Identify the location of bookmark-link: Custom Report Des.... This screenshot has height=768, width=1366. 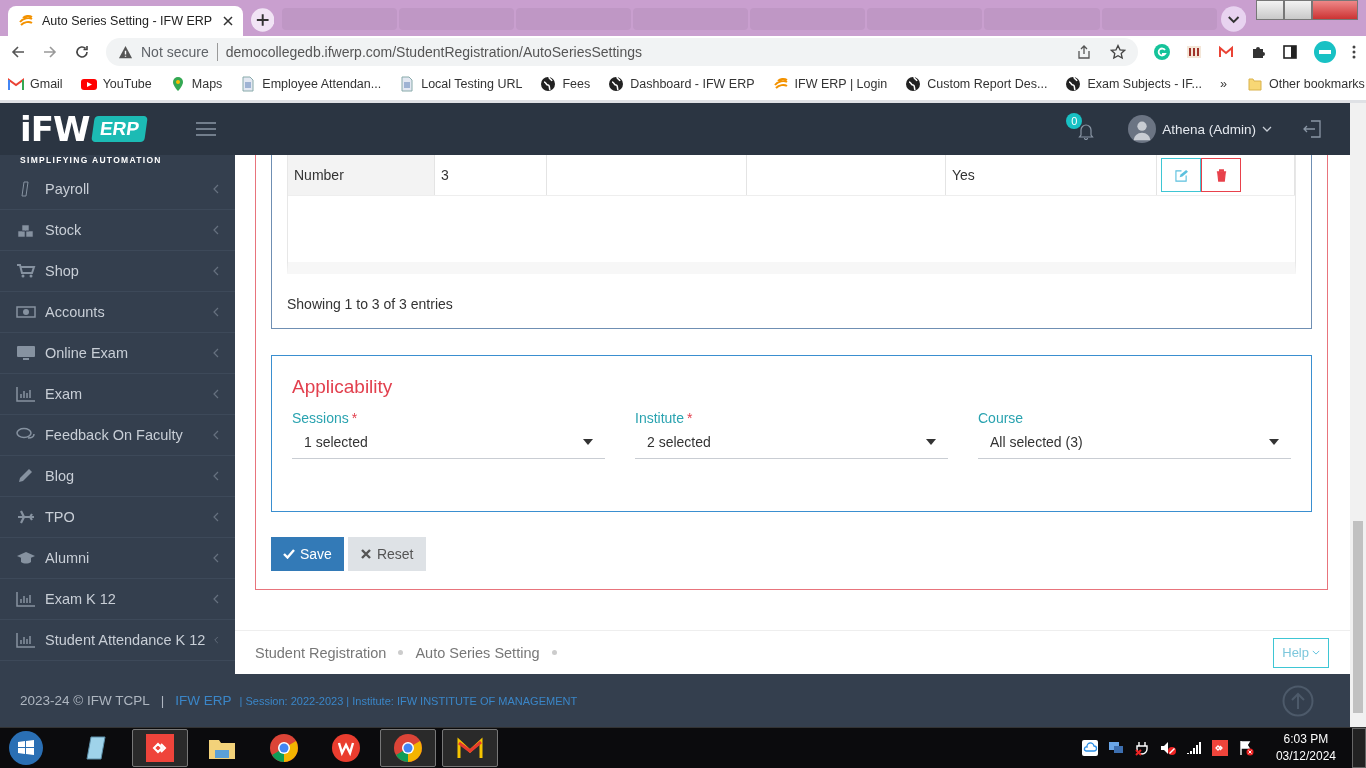
(976, 84).